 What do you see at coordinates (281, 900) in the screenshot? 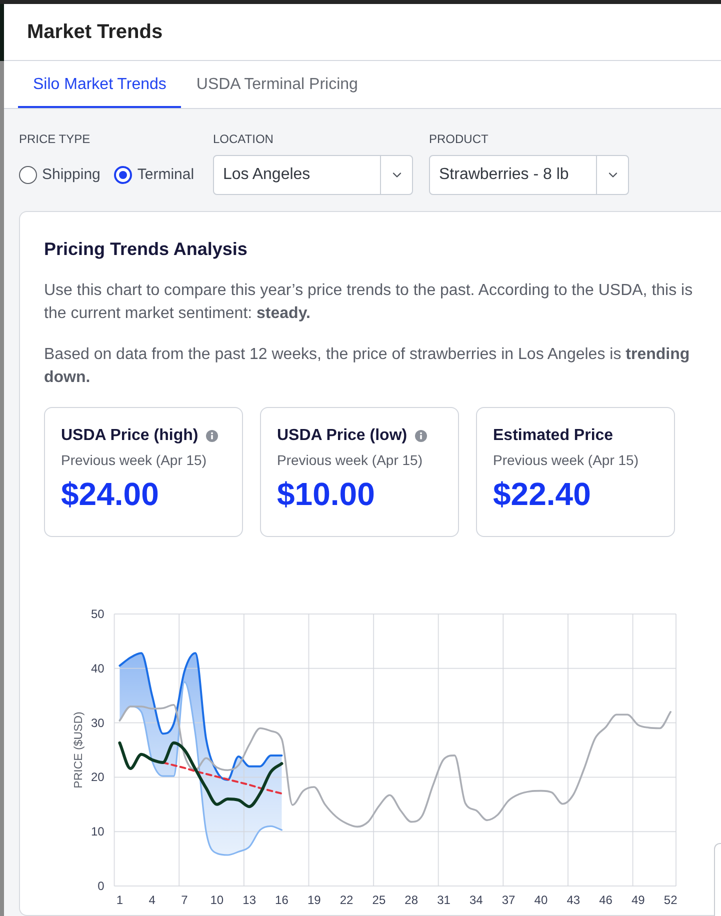
I see `x-tick-label: 16` at bounding box center [281, 900].